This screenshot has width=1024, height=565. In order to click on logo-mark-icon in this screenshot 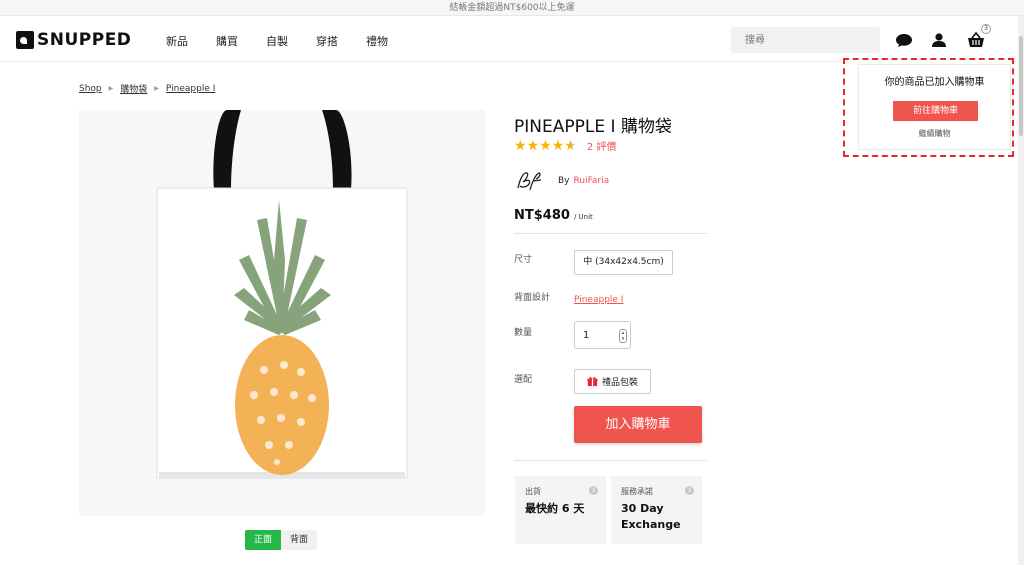, I will do `click(25, 40)`.